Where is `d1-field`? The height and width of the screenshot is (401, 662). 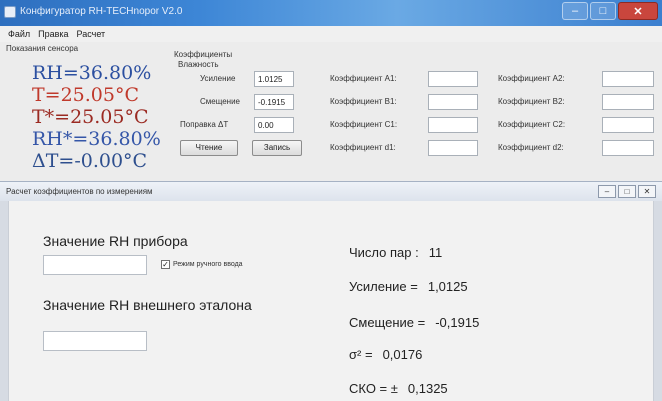
d1-field is located at coordinates (453, 148).